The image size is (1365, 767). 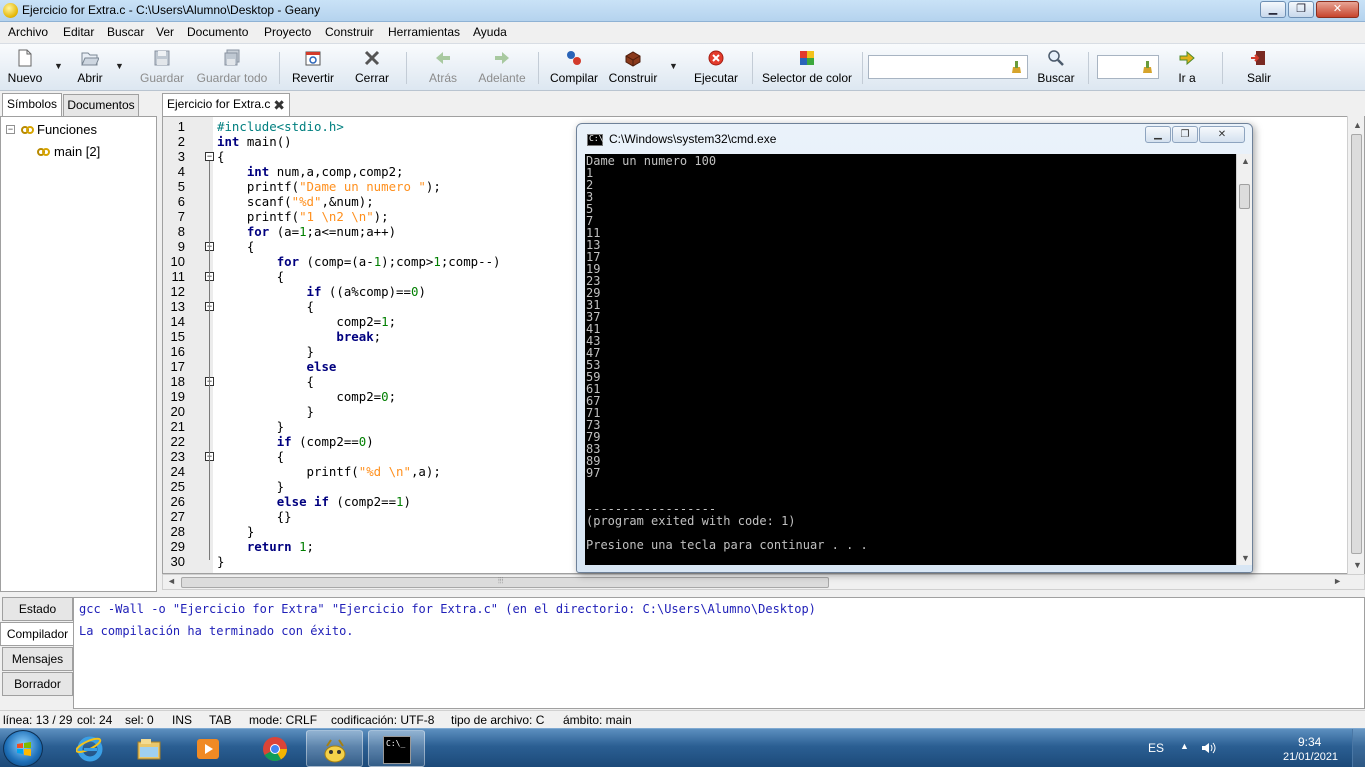 I want to click on back-button: Atrás, so click(x=443, y=68).